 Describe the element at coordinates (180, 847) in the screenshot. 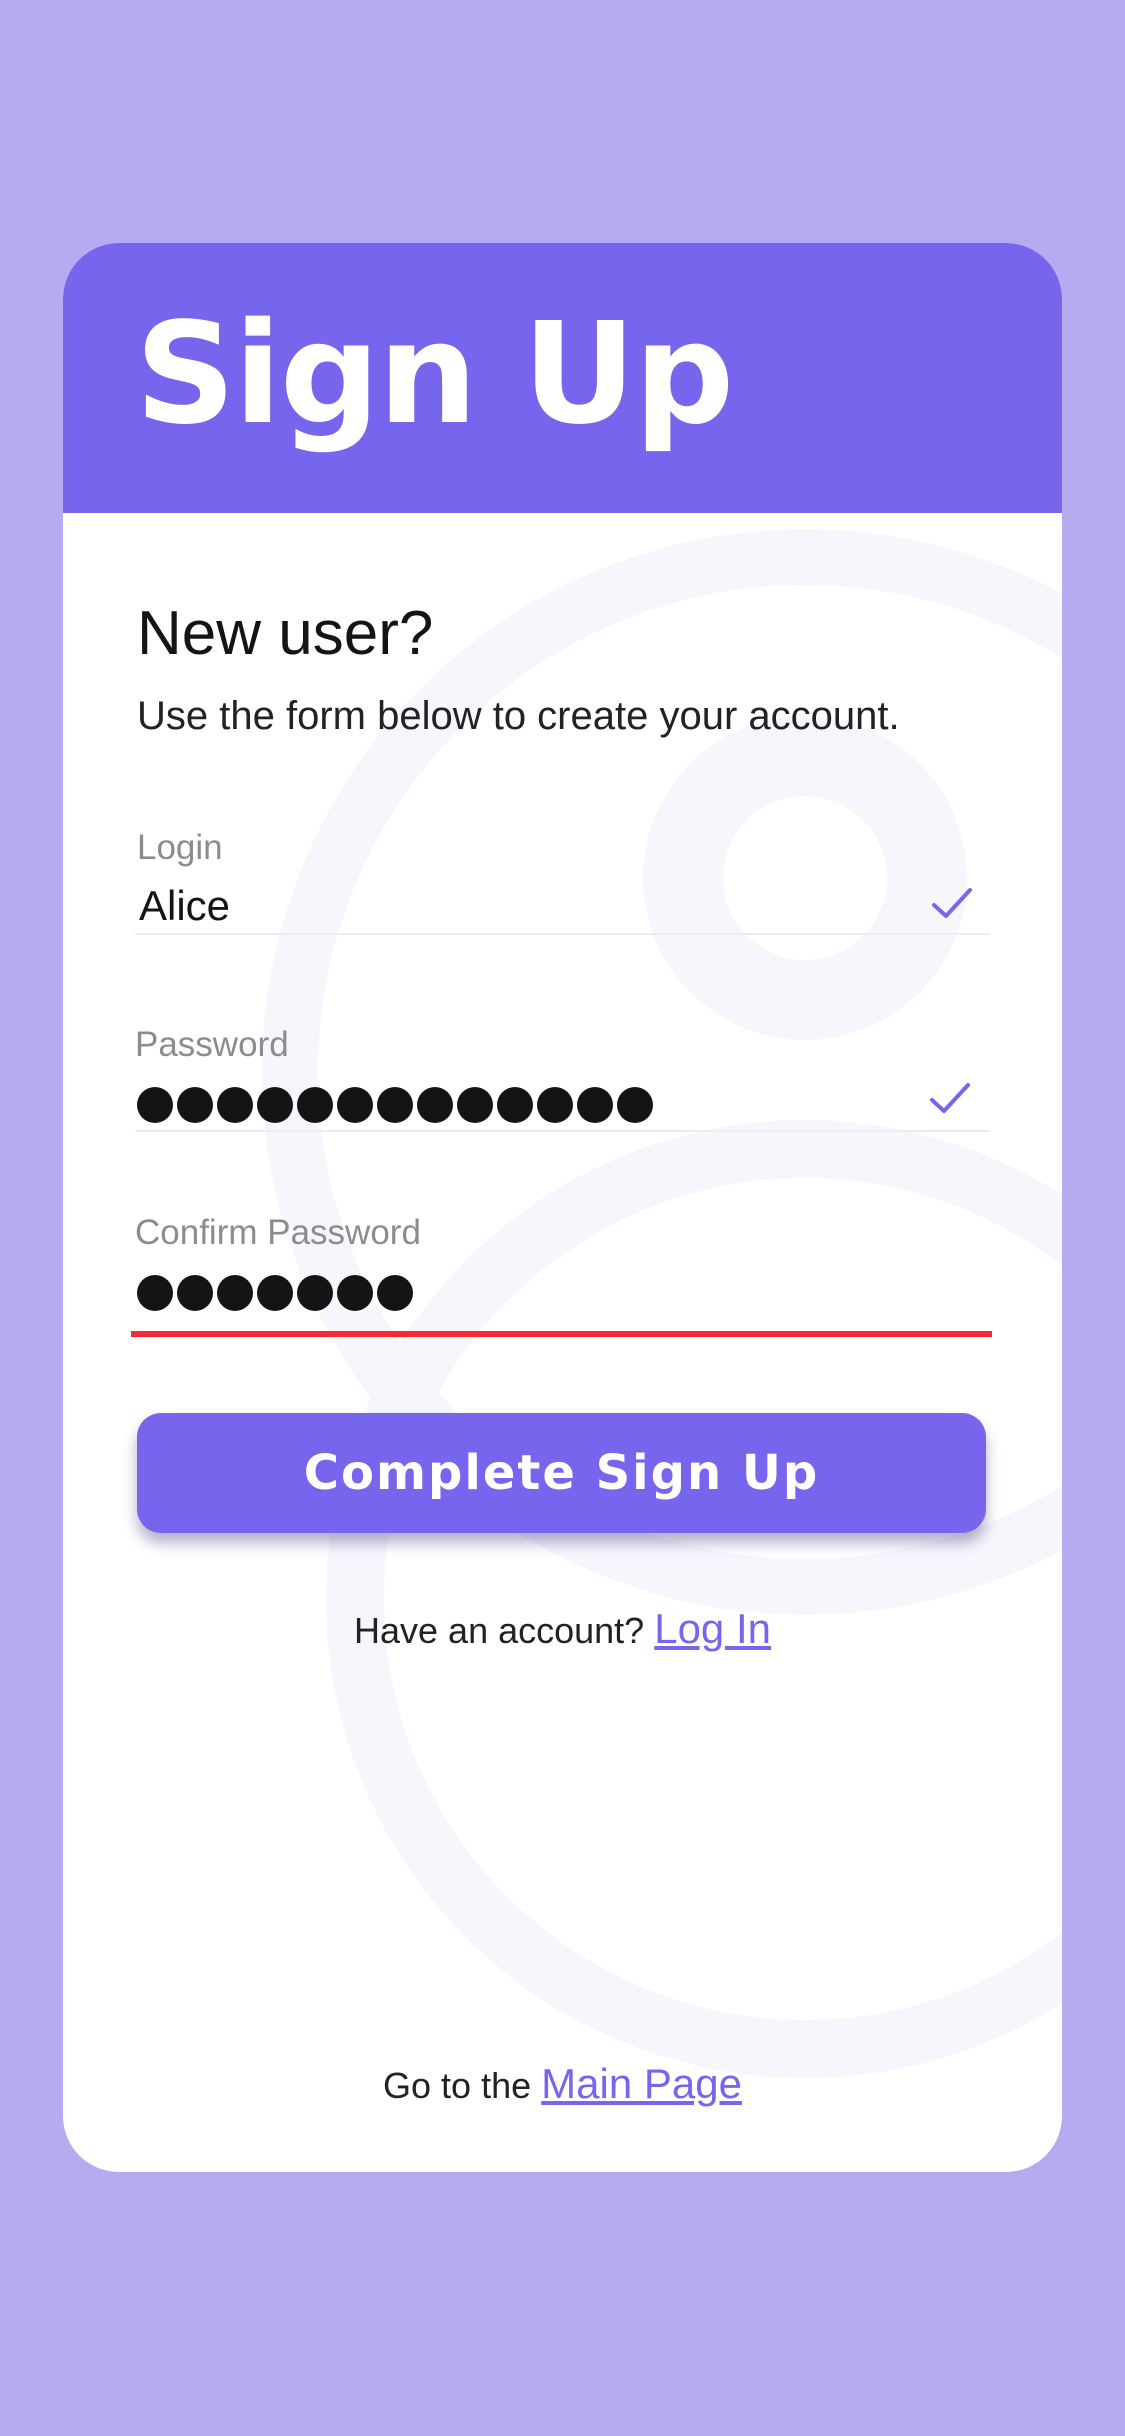

I see `login-label: Login` at that location.